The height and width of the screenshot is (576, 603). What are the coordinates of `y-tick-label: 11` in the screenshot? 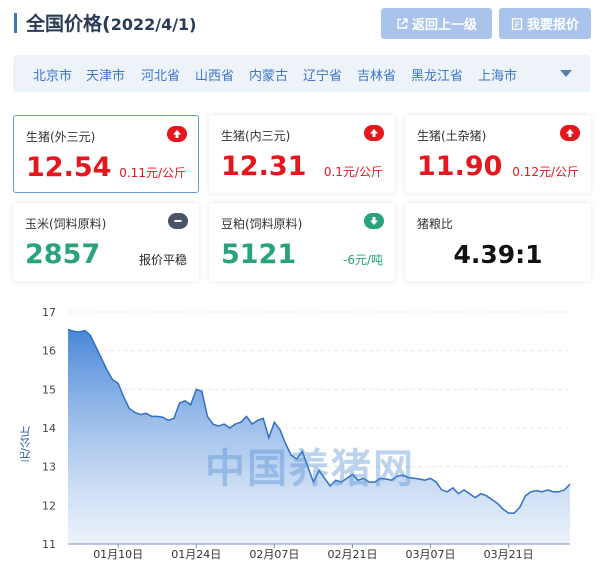 It's located at (49, 544).